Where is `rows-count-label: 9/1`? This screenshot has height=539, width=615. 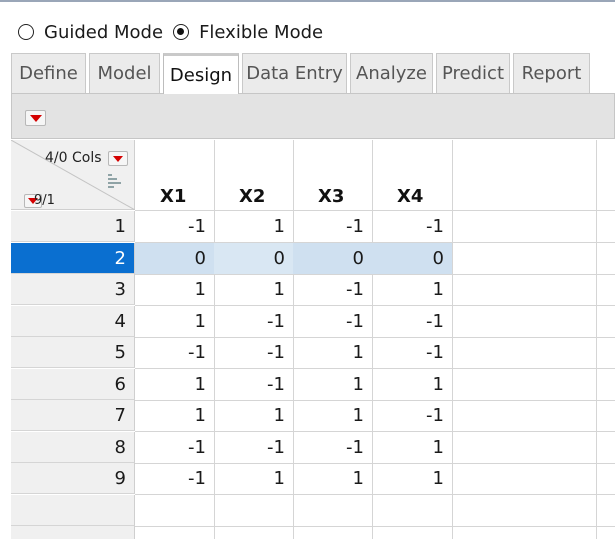 rows-count-label: 9/1 is located at coordinates (44, 200).